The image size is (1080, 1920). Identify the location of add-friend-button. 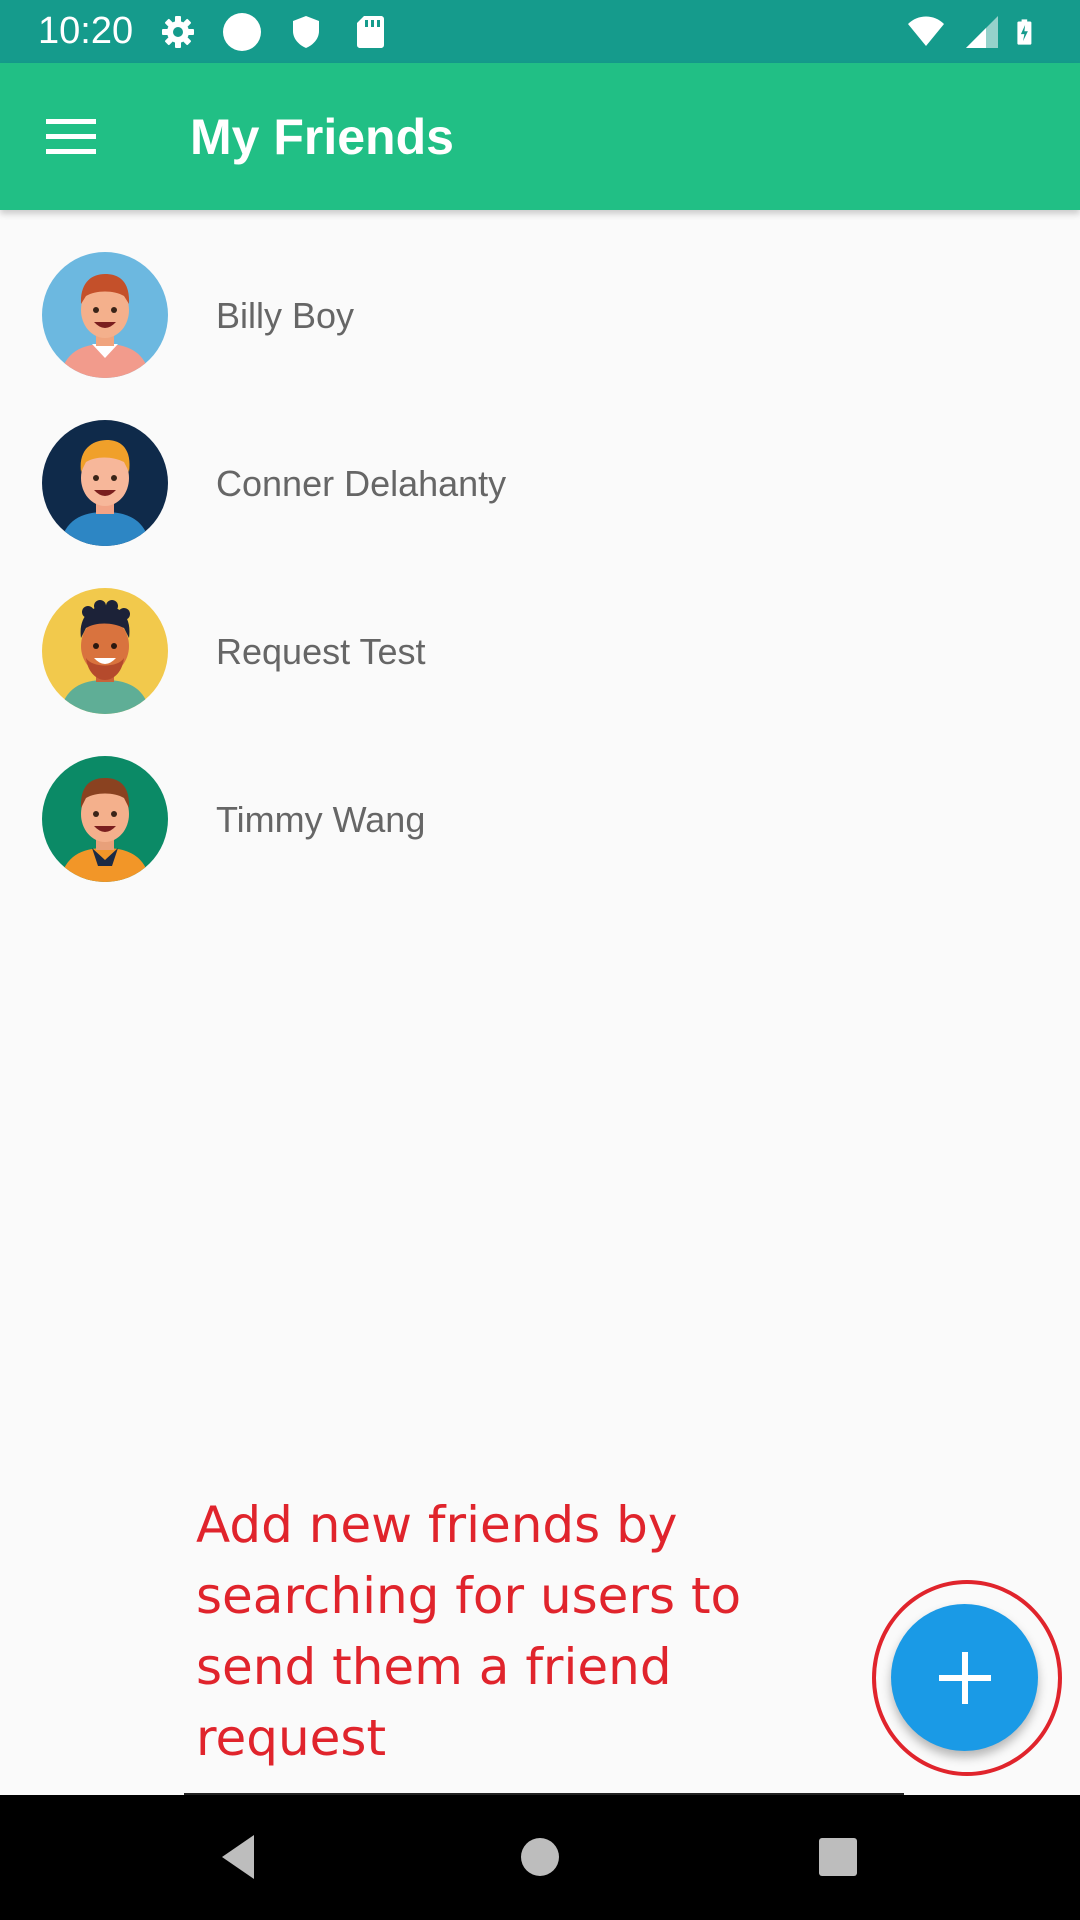
(964, 1677).